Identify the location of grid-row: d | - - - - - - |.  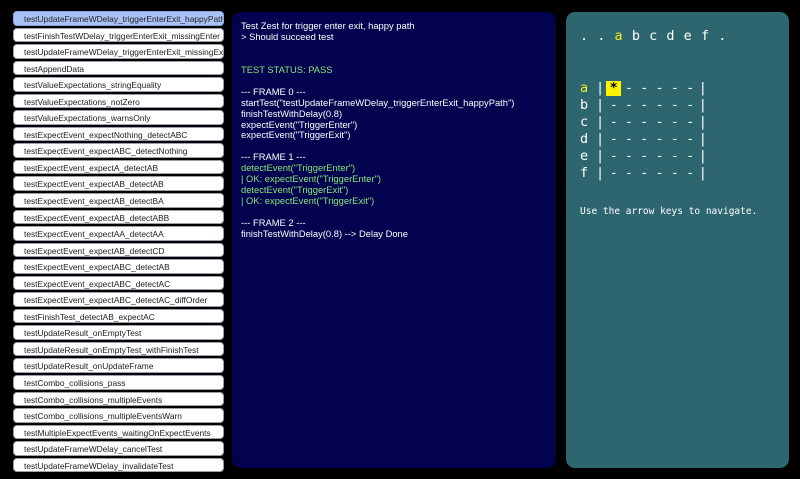
(644, 139).